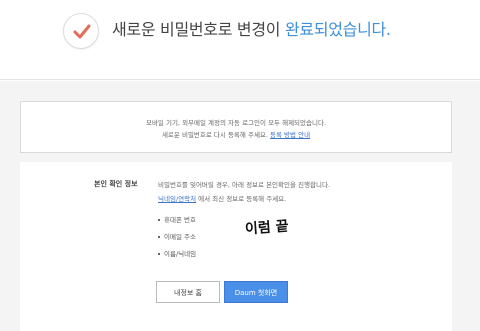 The height and width of the screenshot is (331, 480). What do you see at coordinates (290, 135) in the screenshot?
I see `registration-guide-link: 등록 방법 안내` at bounding box center [290, 135].